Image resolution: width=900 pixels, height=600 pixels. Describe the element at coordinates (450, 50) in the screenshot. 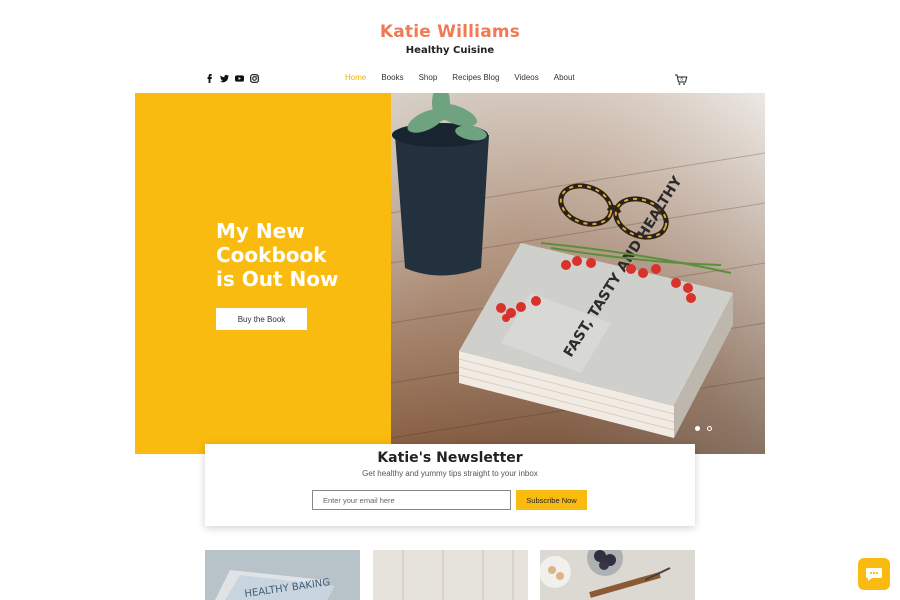

I see `site-tagline: Healthy Cuisine` at that location.